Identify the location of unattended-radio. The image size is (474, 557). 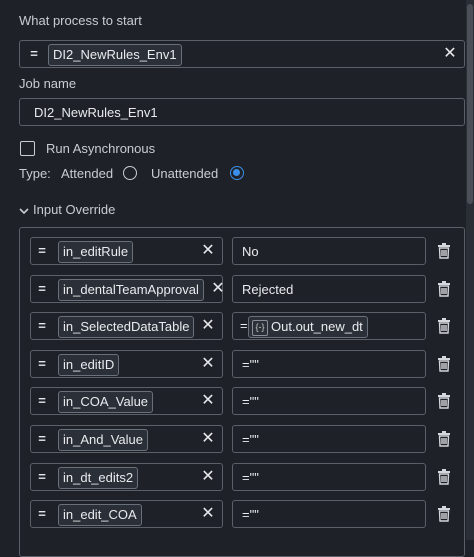
(237, 173).